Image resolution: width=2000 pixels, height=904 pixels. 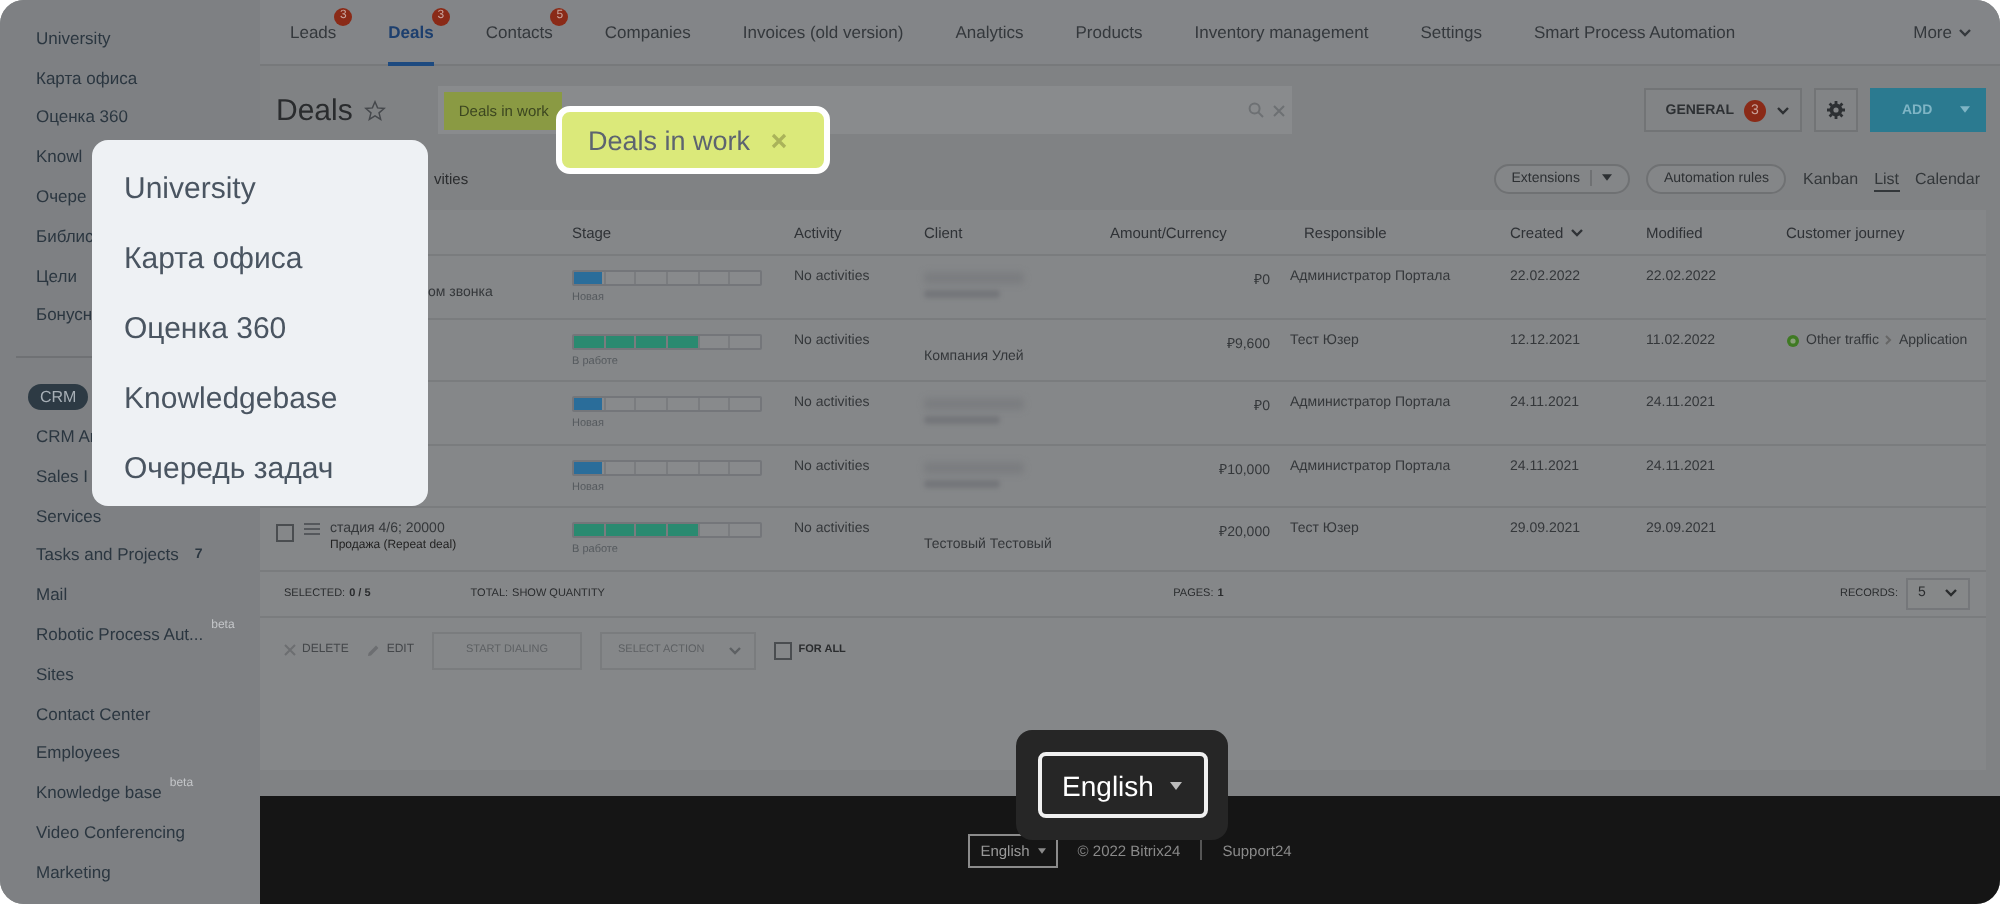 What do you see at coordinates (56, 275) in the screenshot?
I see `sidebar-item: Цели` at bounding box center [56, 275].